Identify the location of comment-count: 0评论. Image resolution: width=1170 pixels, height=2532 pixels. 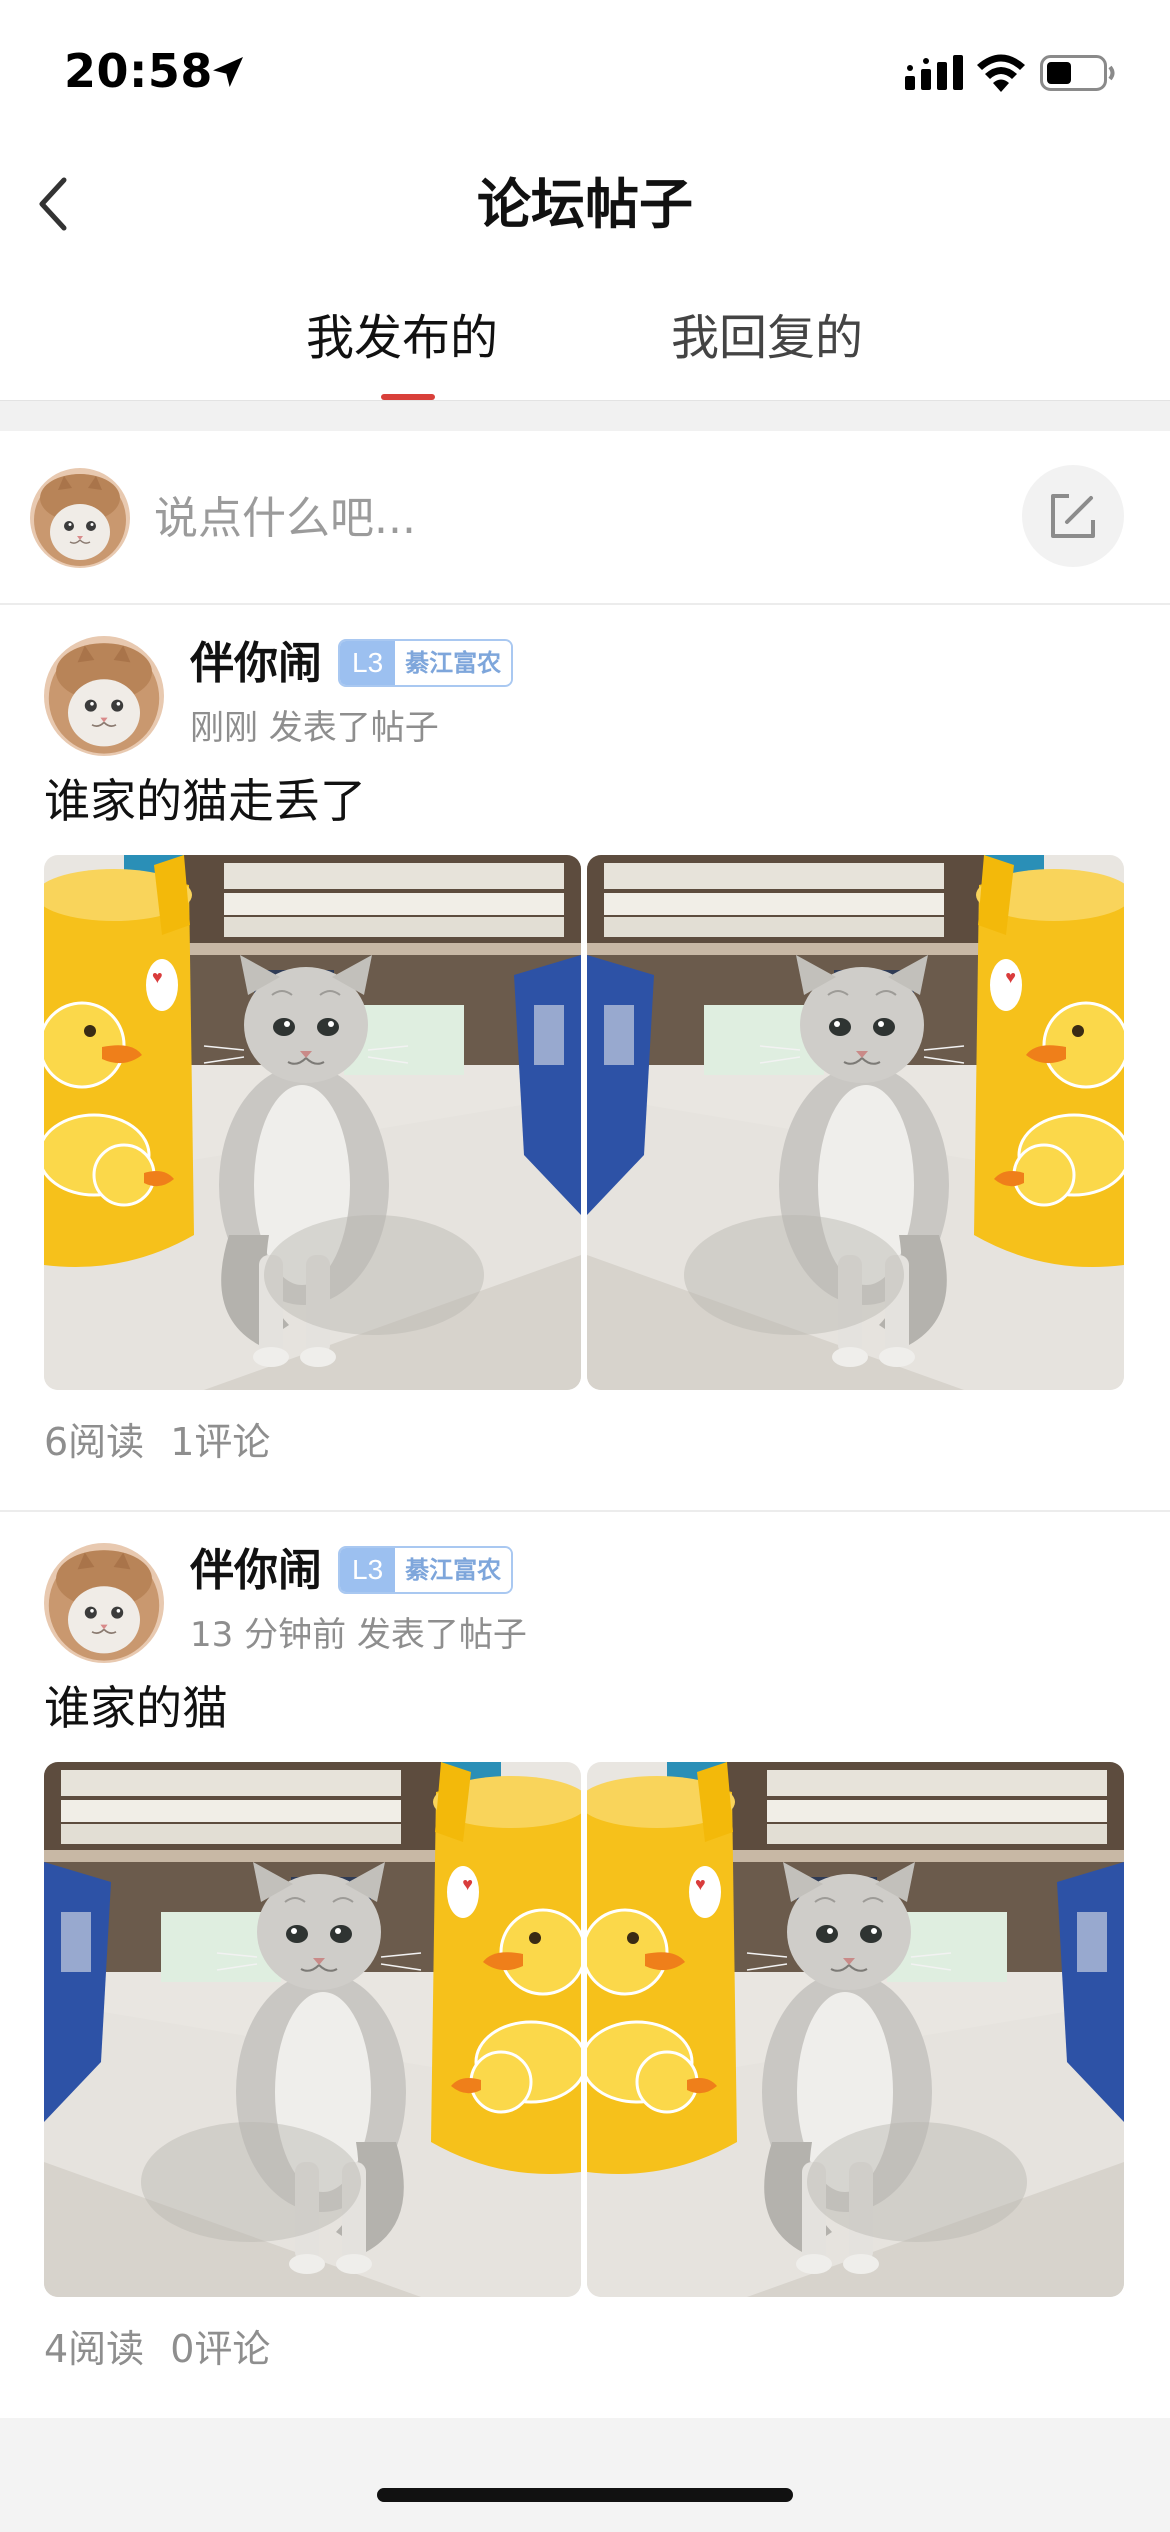
(220, 2349).